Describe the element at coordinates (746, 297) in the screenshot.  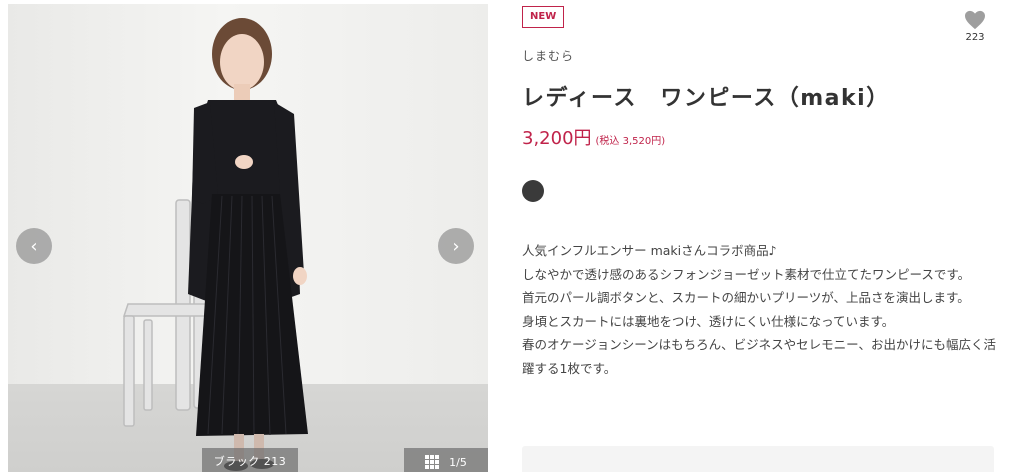
I see `description-line: 首元のパール調ボタンと、スカートの細かいプリーツが、上品さを演出します。` at that location.